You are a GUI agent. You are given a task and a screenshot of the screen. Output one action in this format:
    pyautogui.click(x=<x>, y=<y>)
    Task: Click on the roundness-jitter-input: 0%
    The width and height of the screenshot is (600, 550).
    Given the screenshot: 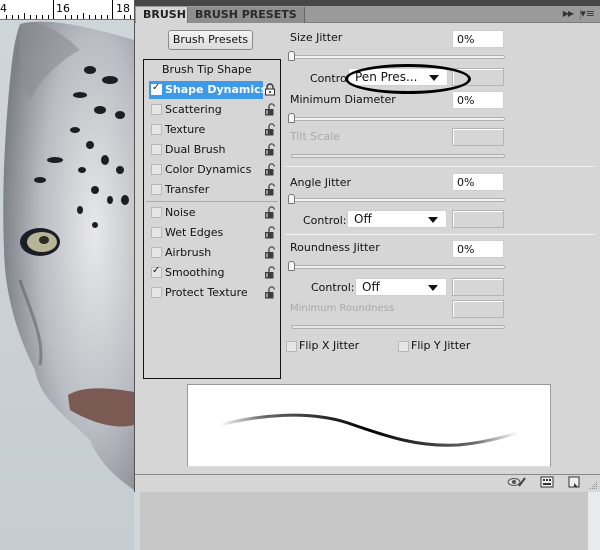 What is the action you would take?
    pyautogui.click(x=478, y=249)
    